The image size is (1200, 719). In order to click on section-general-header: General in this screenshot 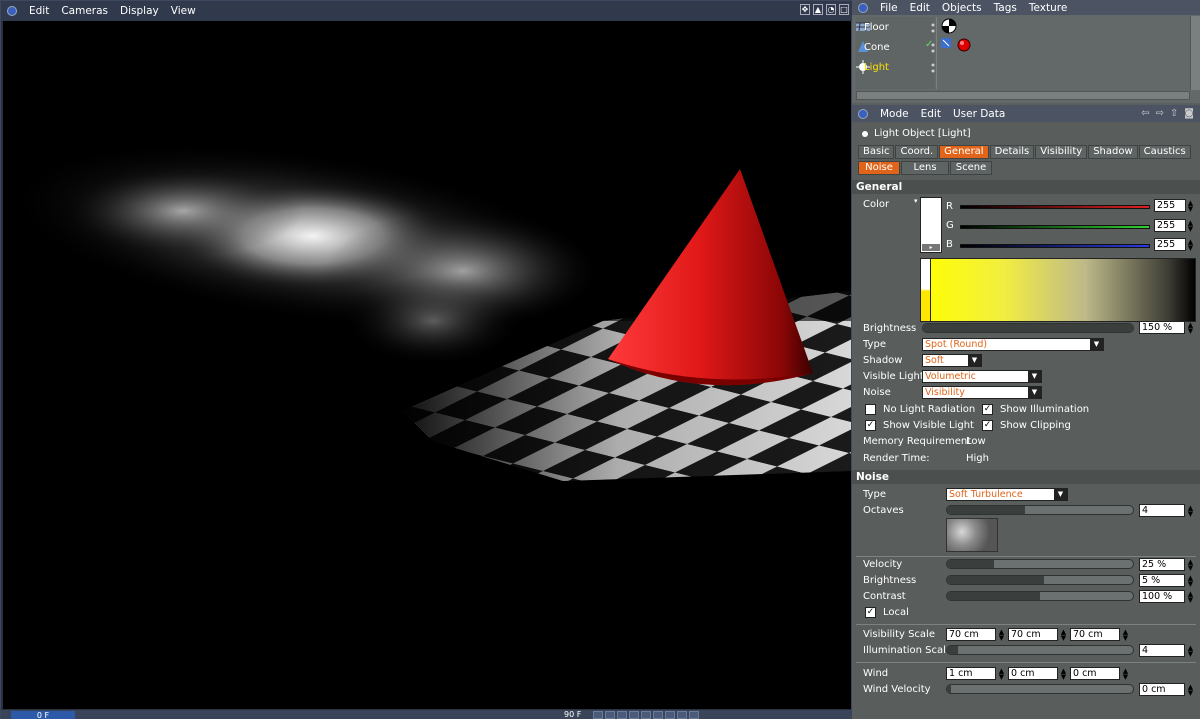, I will do `click(1026, 187)`.